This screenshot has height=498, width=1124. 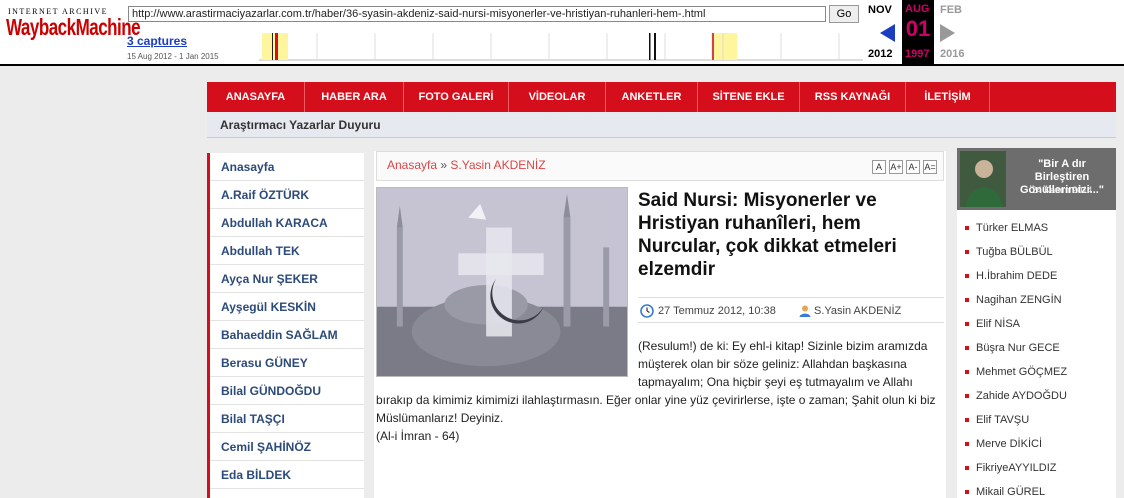 I want to click on left-menu-author: Cemil ŞAHİNÖZ, so click(x=287, y=447).